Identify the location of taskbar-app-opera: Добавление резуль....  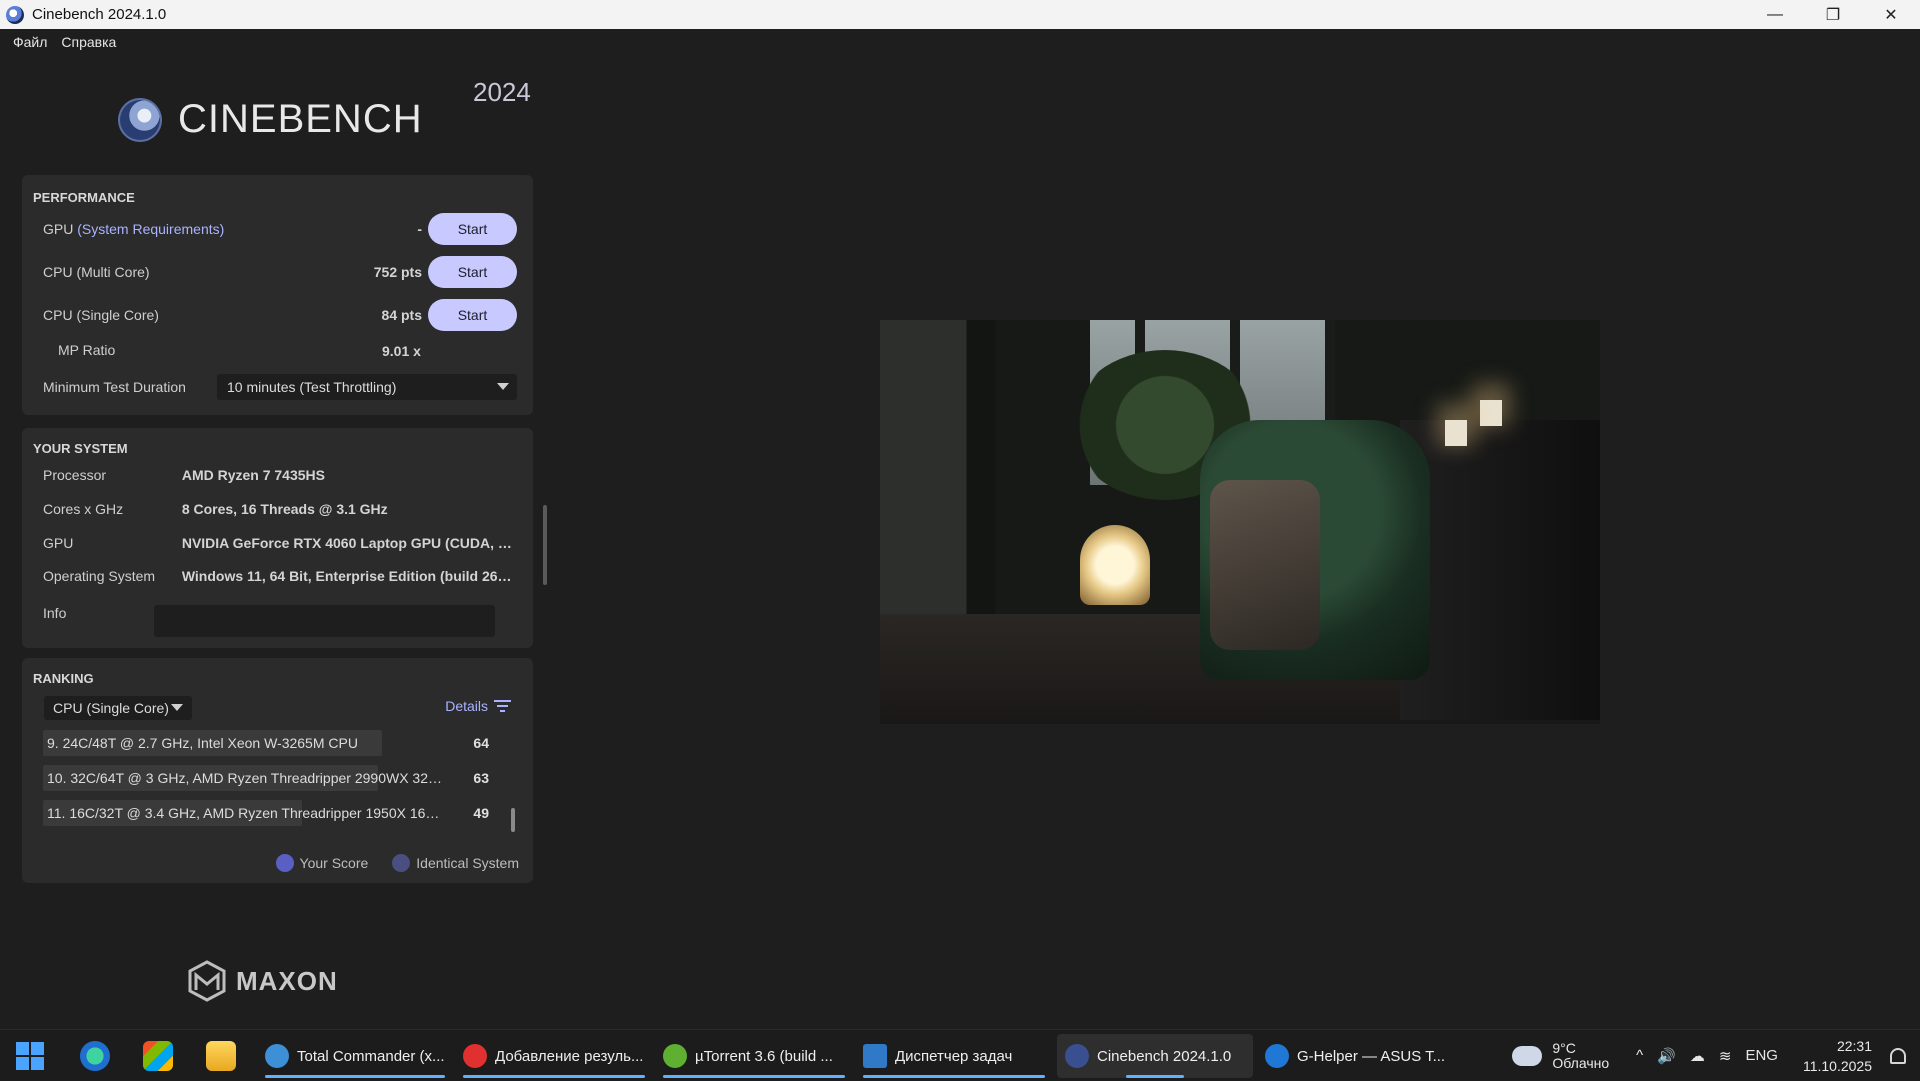
(554, 1056).